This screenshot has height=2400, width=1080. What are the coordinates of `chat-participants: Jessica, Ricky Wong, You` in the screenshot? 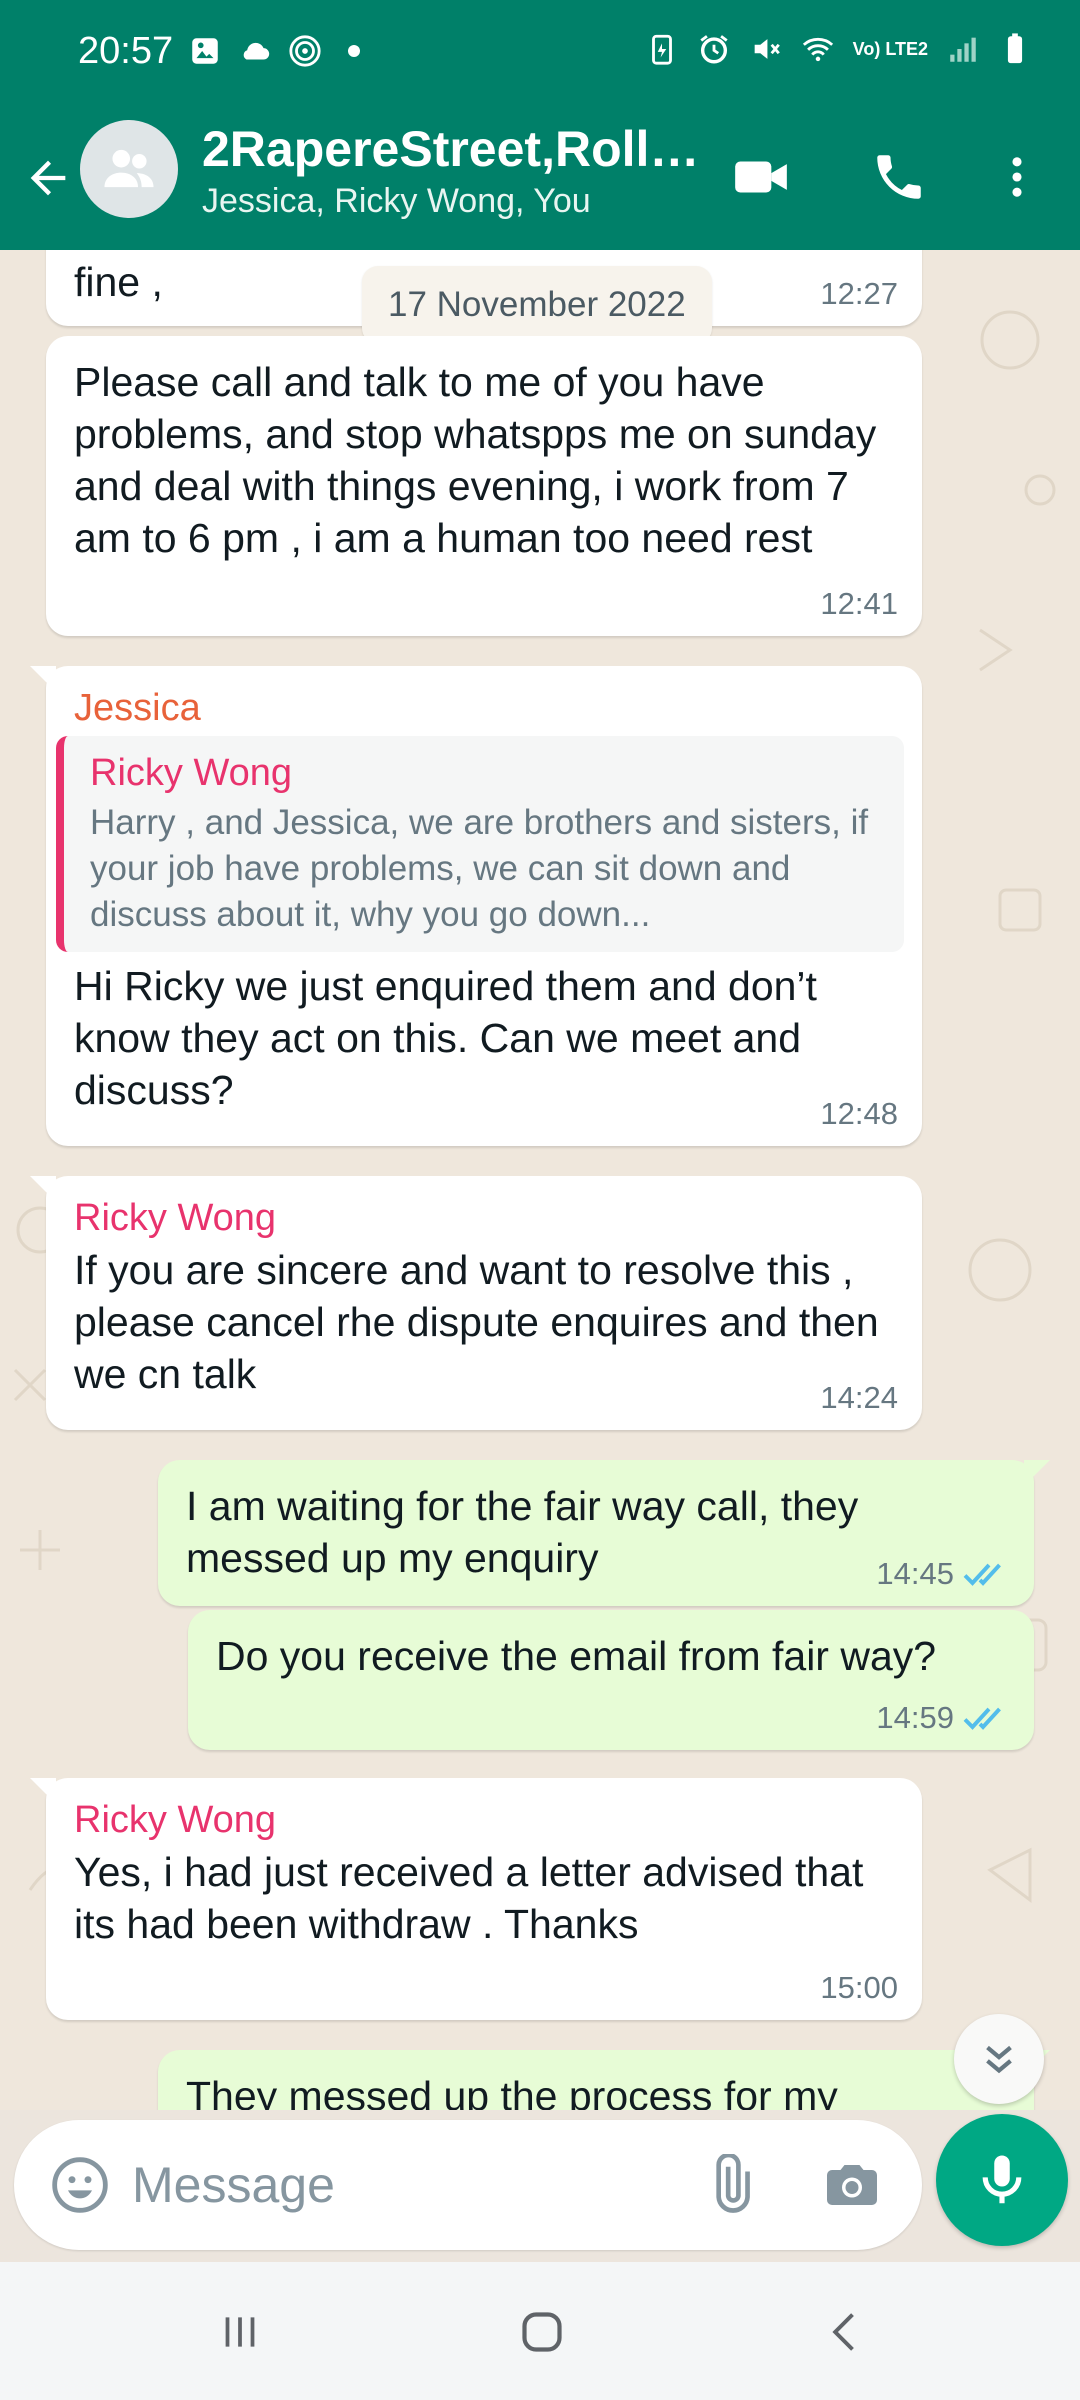 It's located at (396, 201).